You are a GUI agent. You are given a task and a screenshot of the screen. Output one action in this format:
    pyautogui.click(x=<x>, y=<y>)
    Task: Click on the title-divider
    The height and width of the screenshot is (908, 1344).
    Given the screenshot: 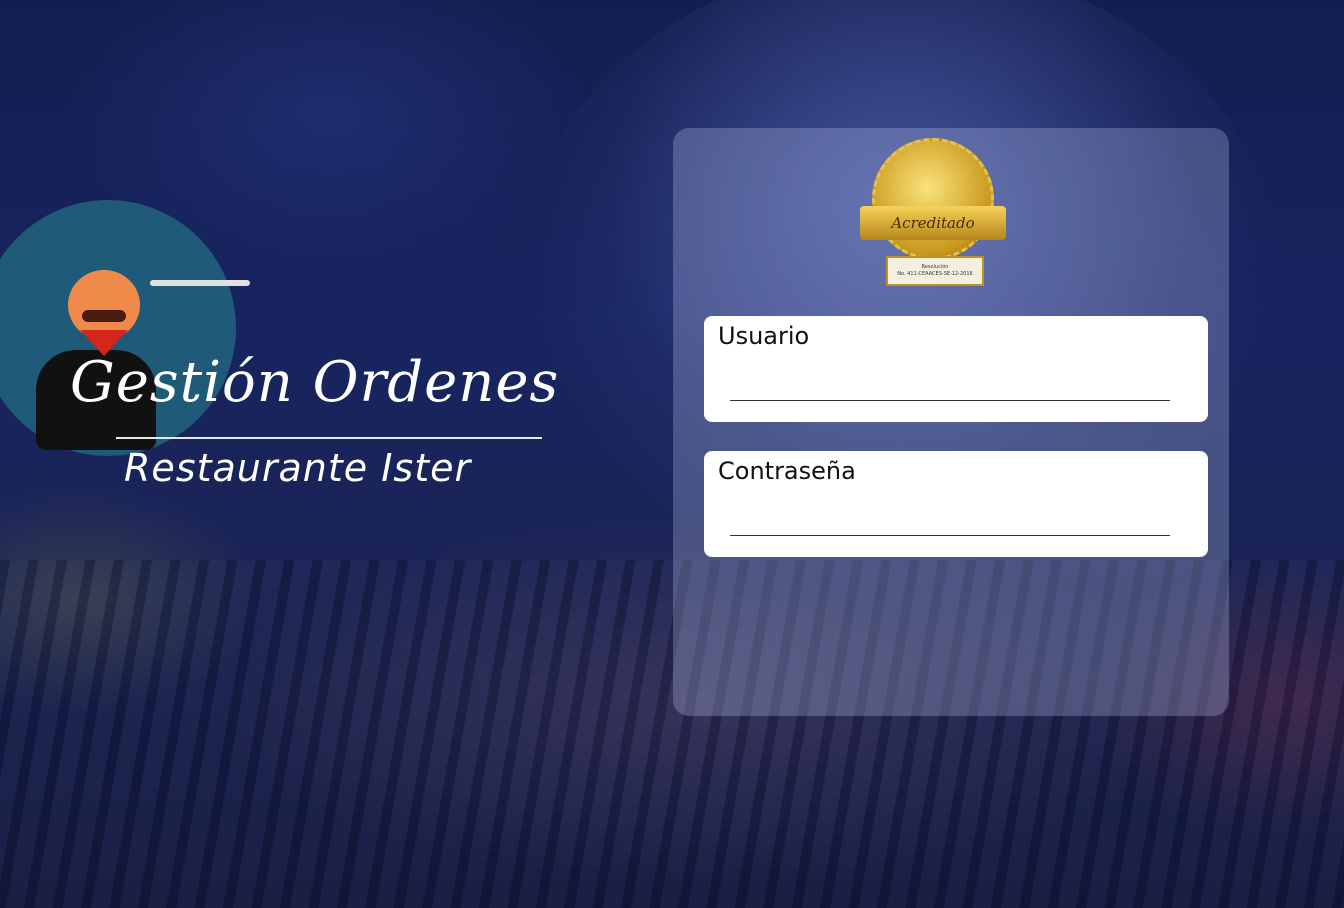 What is the action you would take?
    pyautogui.click(x=329, y=438)
    